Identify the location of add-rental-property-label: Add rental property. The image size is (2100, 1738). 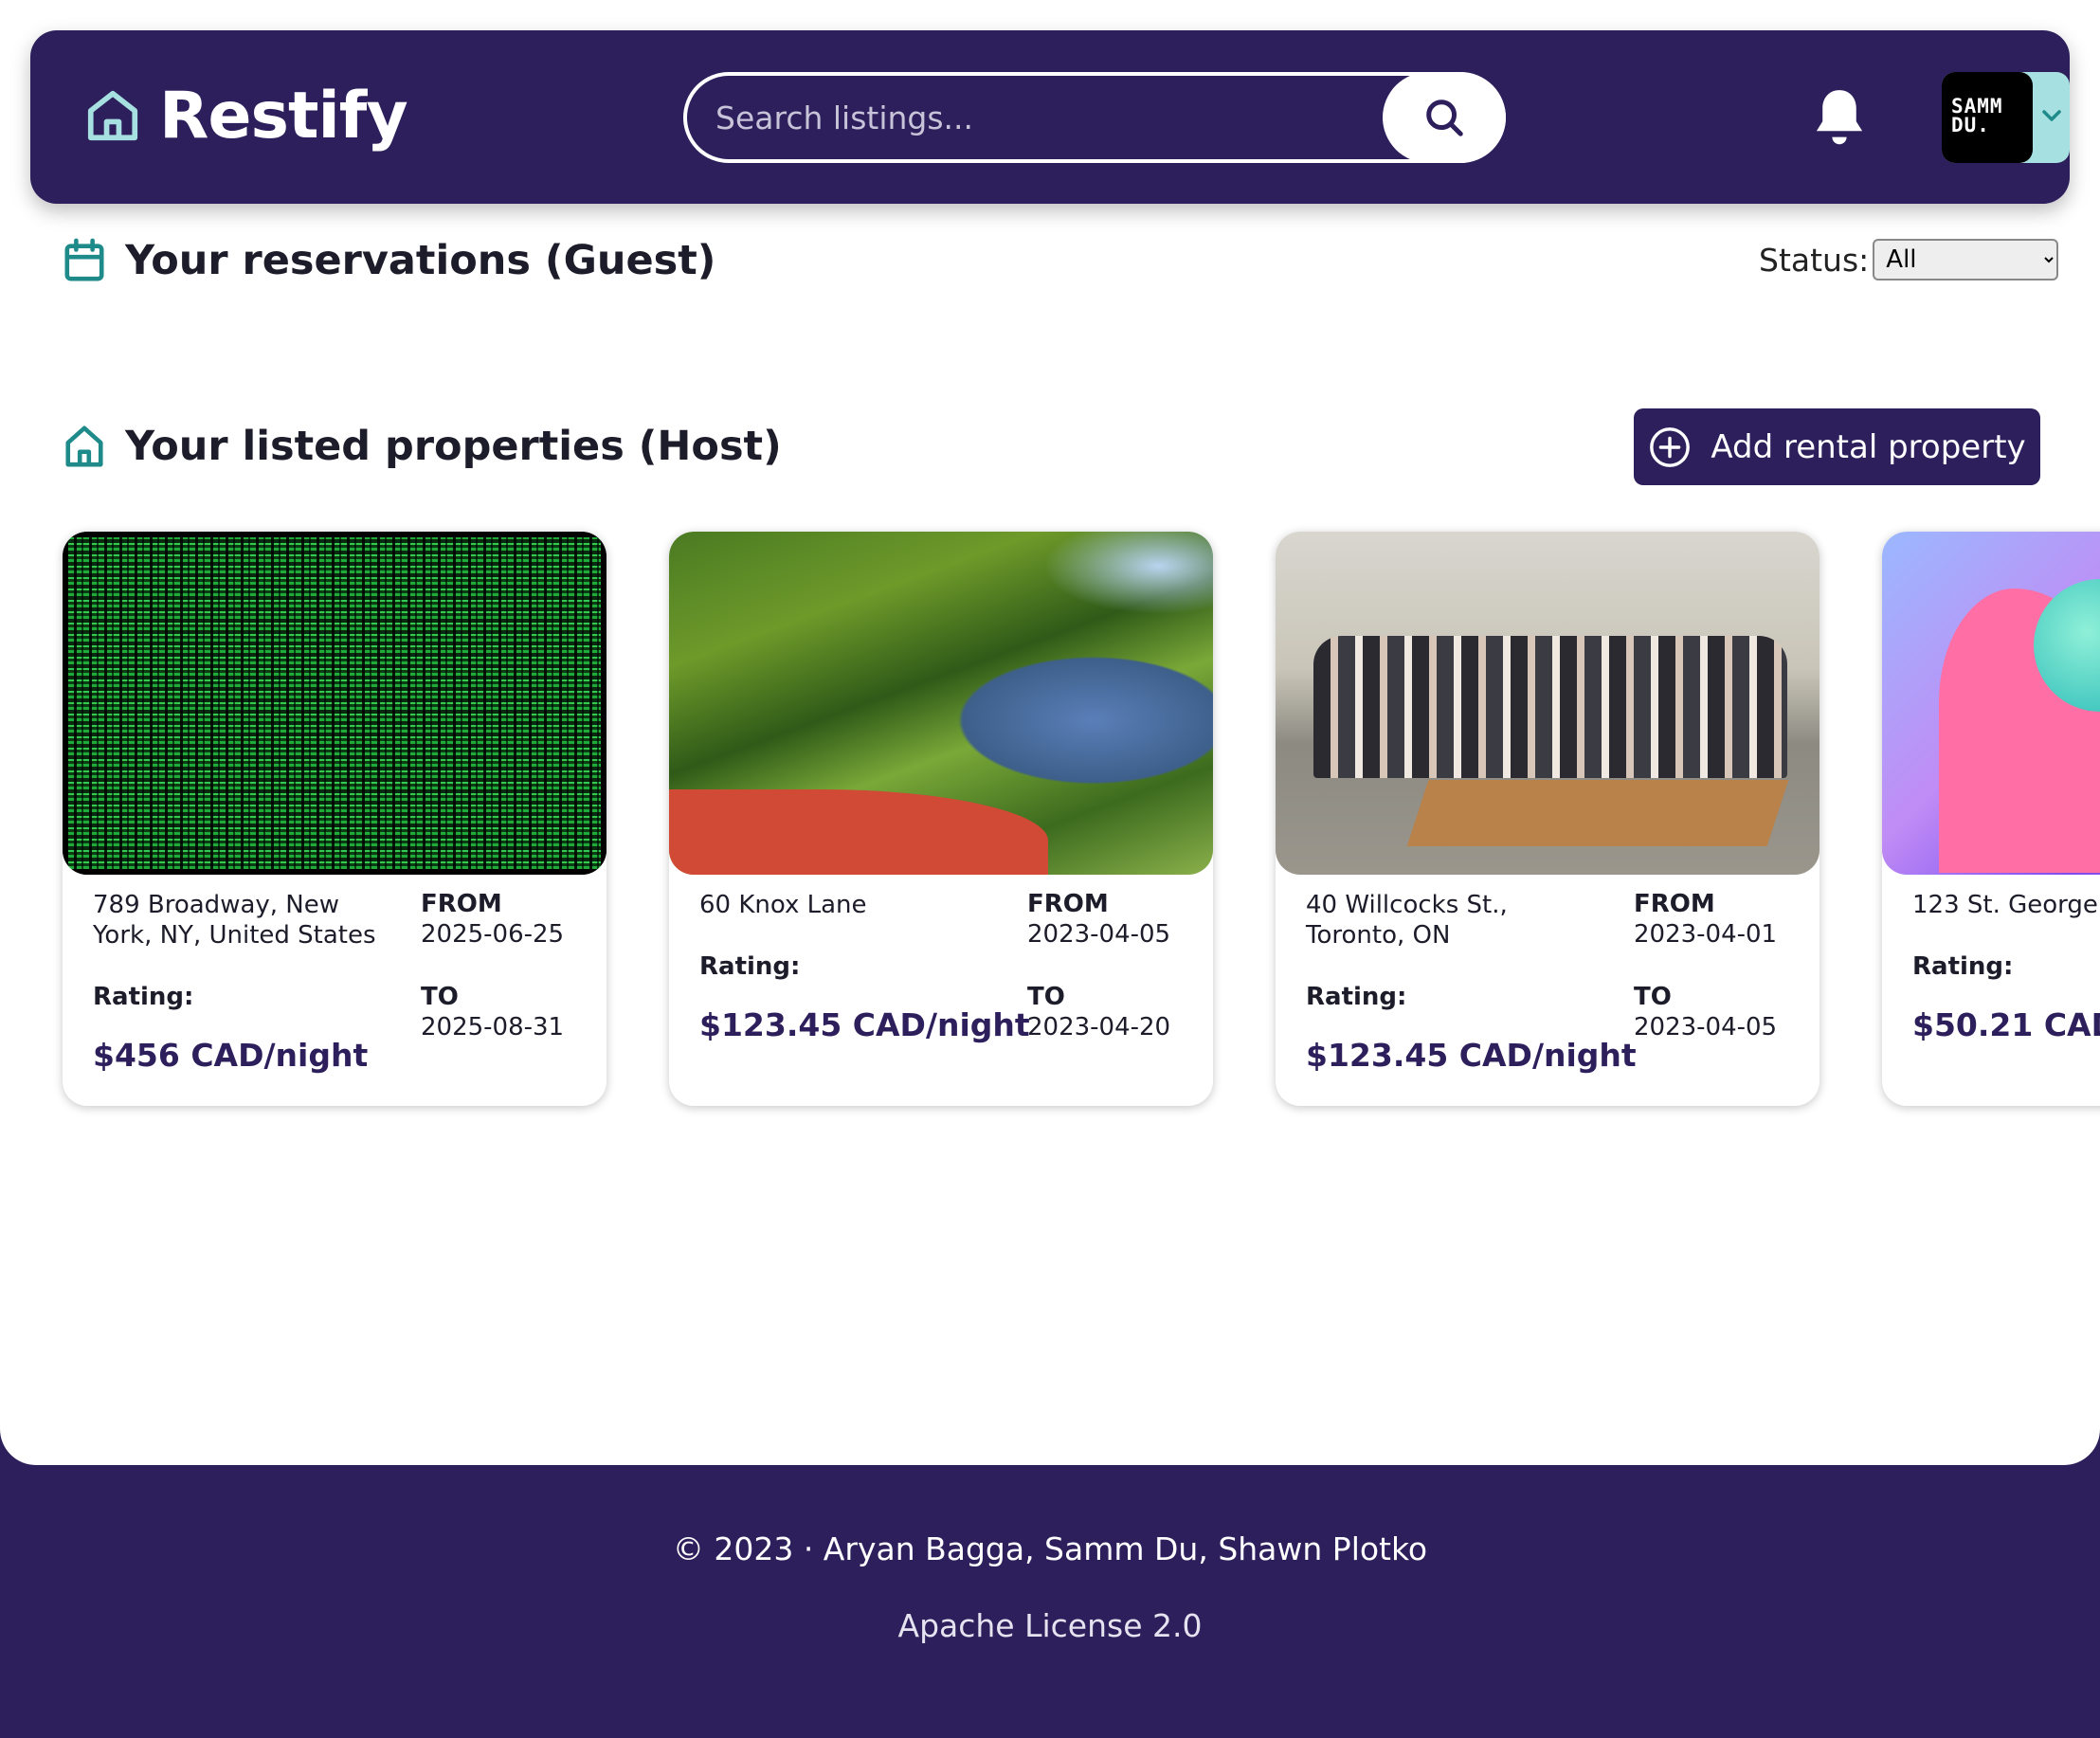
(1869, 447).